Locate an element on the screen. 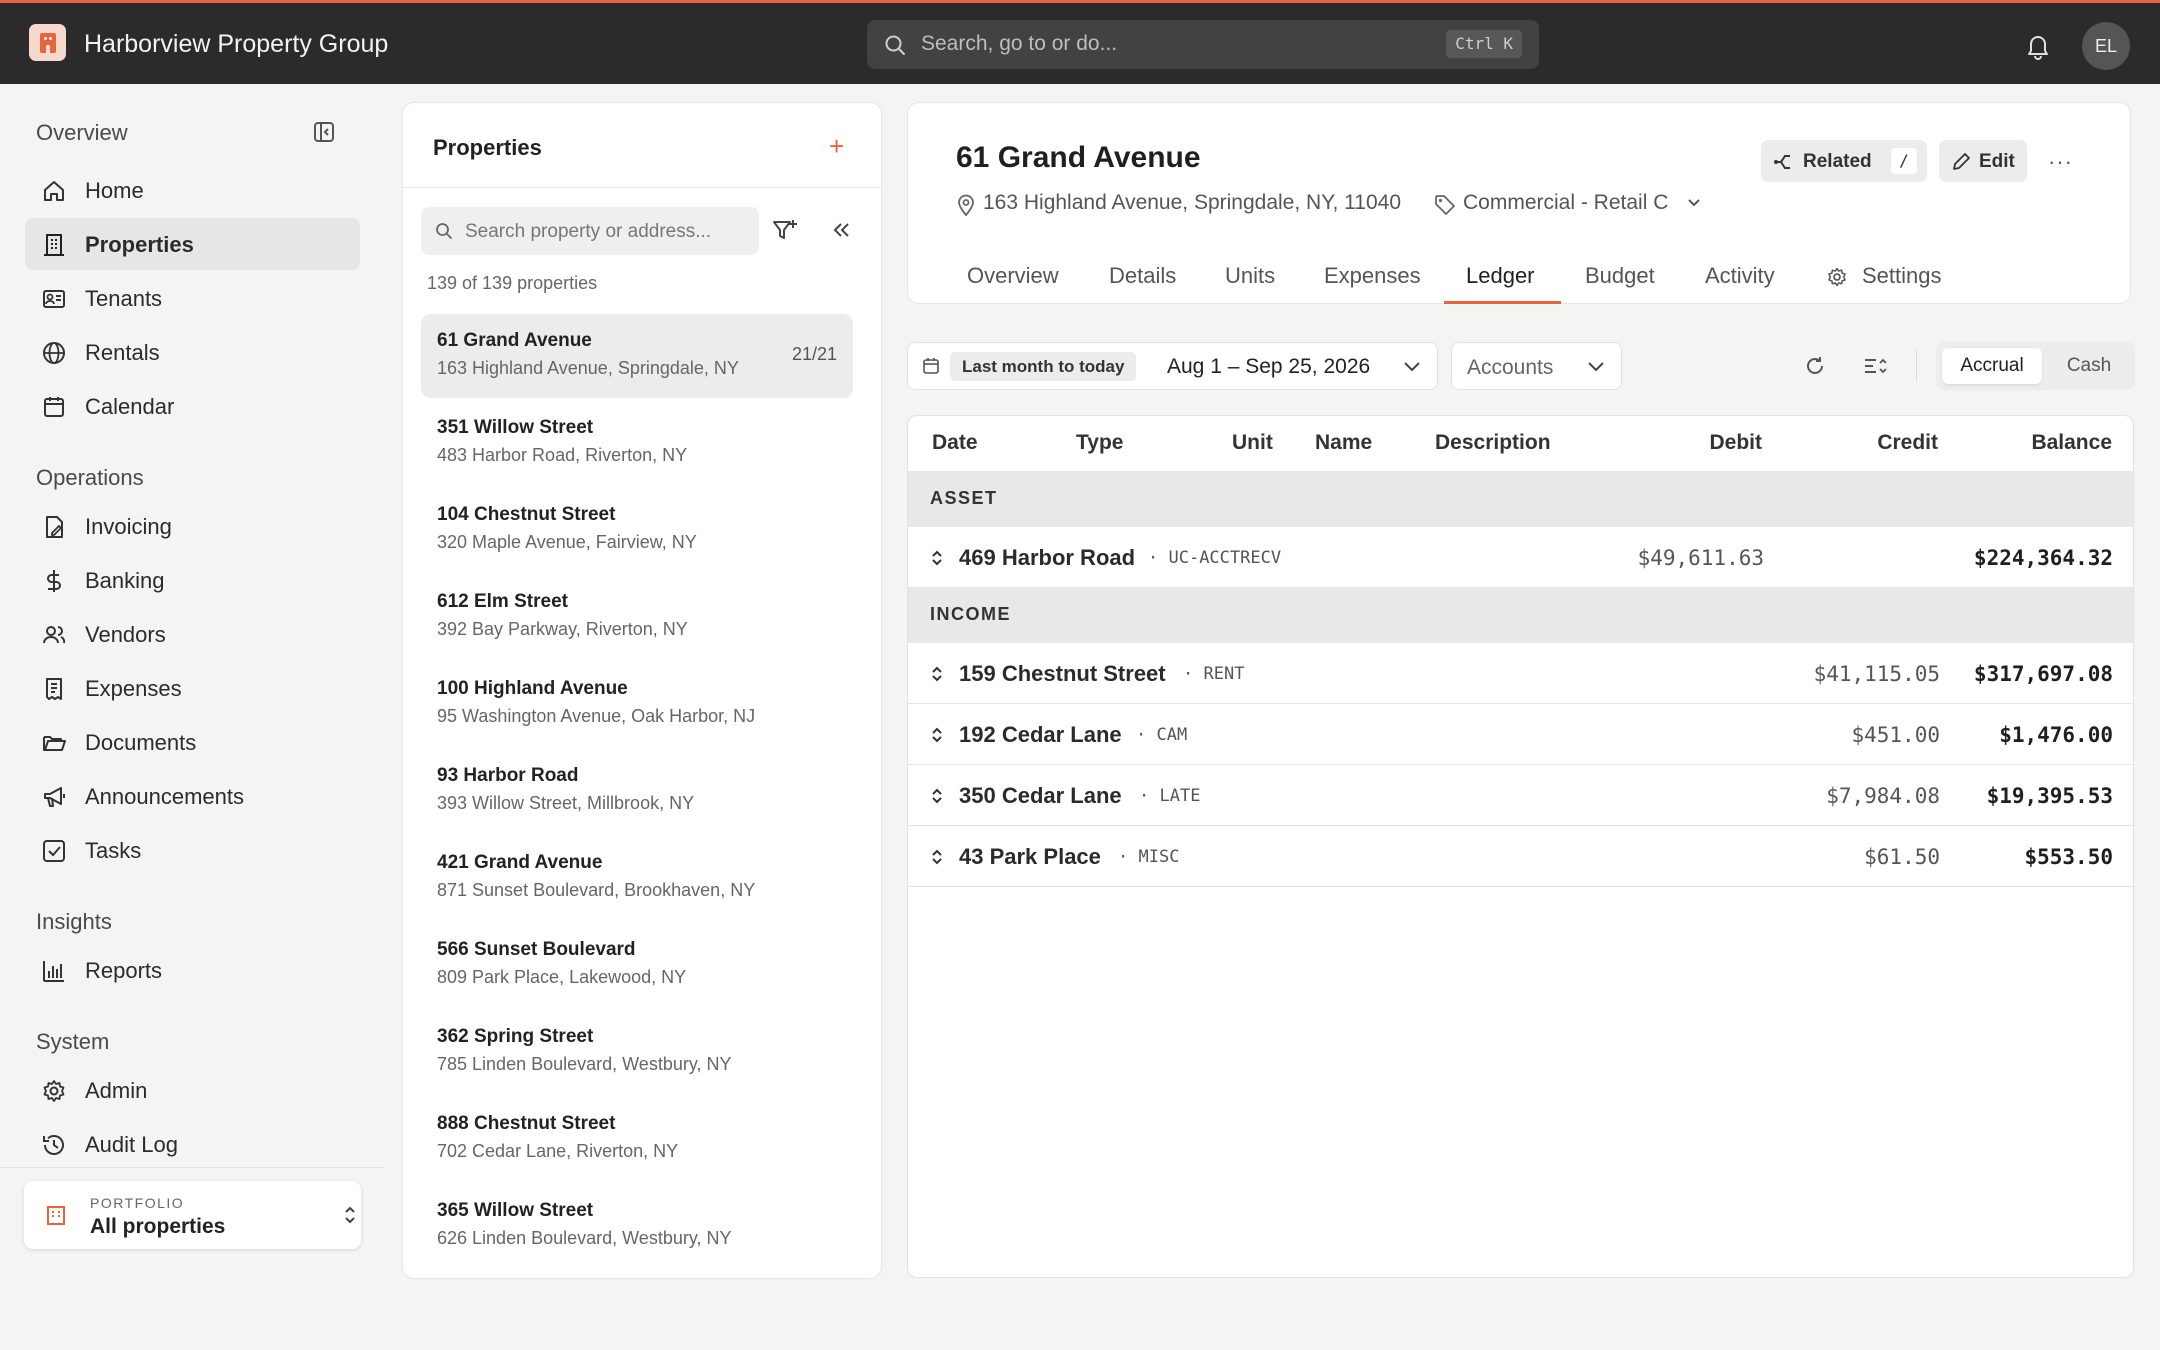 The width and height of the screenshot is (2160, 1350). tab-units: Units is located at coordinates (1250, 276).